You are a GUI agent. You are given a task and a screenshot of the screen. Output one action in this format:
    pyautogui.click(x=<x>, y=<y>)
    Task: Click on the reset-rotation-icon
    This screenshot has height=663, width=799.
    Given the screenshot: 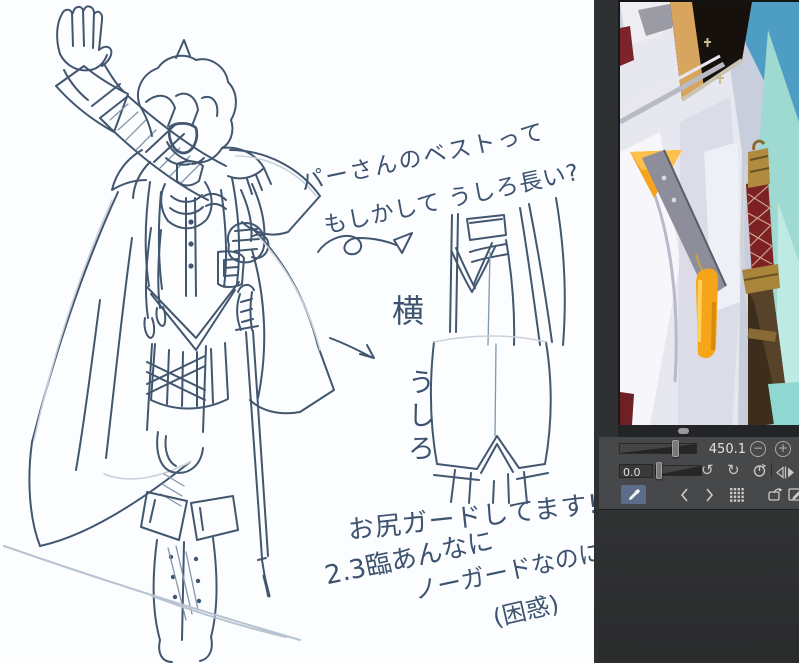 What is the action you would take?
    pyautogui.click(x=760, y=470)
    